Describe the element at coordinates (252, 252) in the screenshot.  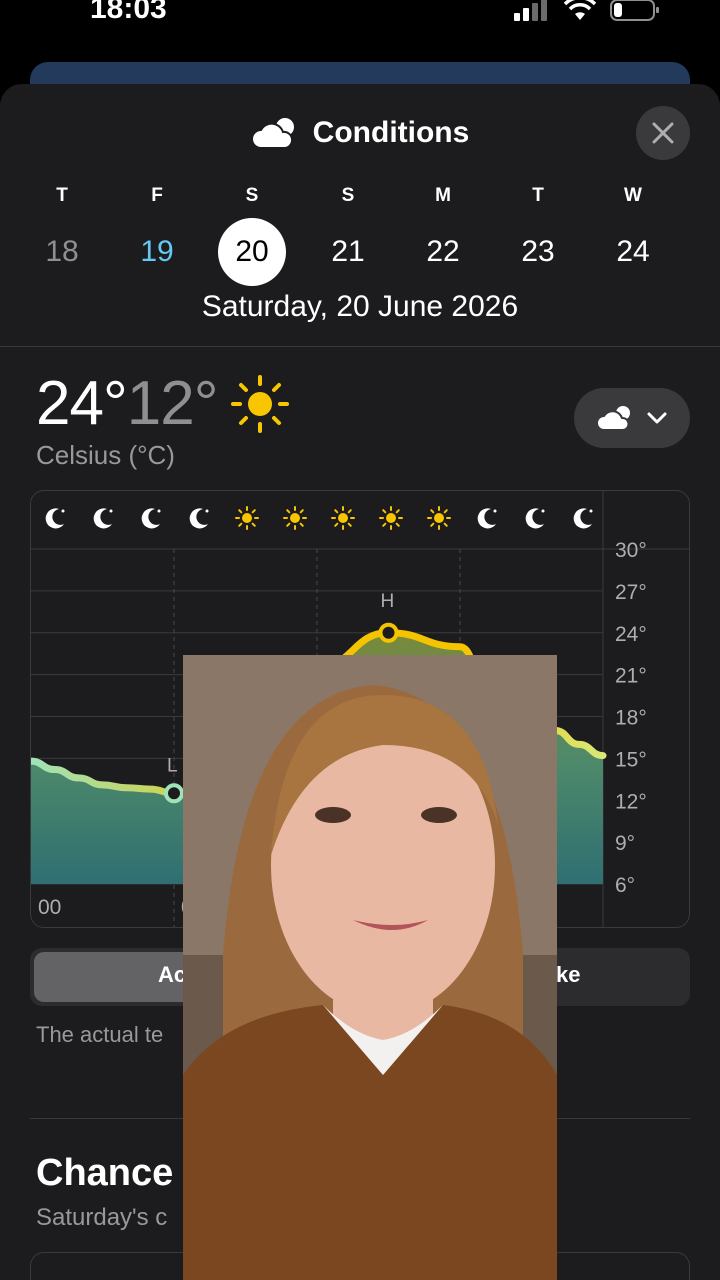
I see `day-20-button: 20` at that location.